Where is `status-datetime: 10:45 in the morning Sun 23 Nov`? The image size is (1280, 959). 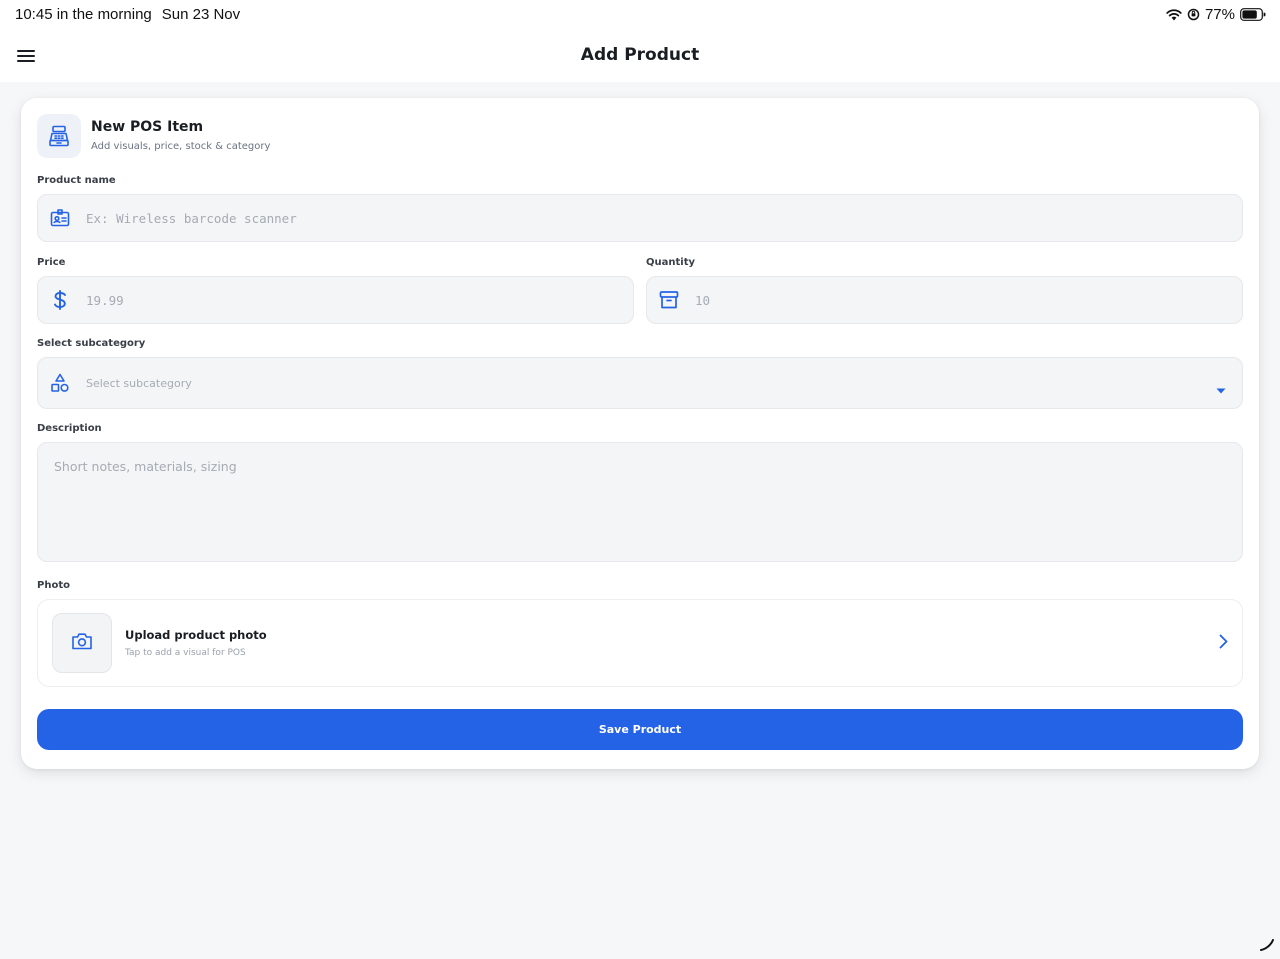
status-datetime: 10:45 in the morning Sun 23 Nov is located at coordinates (127, 14).